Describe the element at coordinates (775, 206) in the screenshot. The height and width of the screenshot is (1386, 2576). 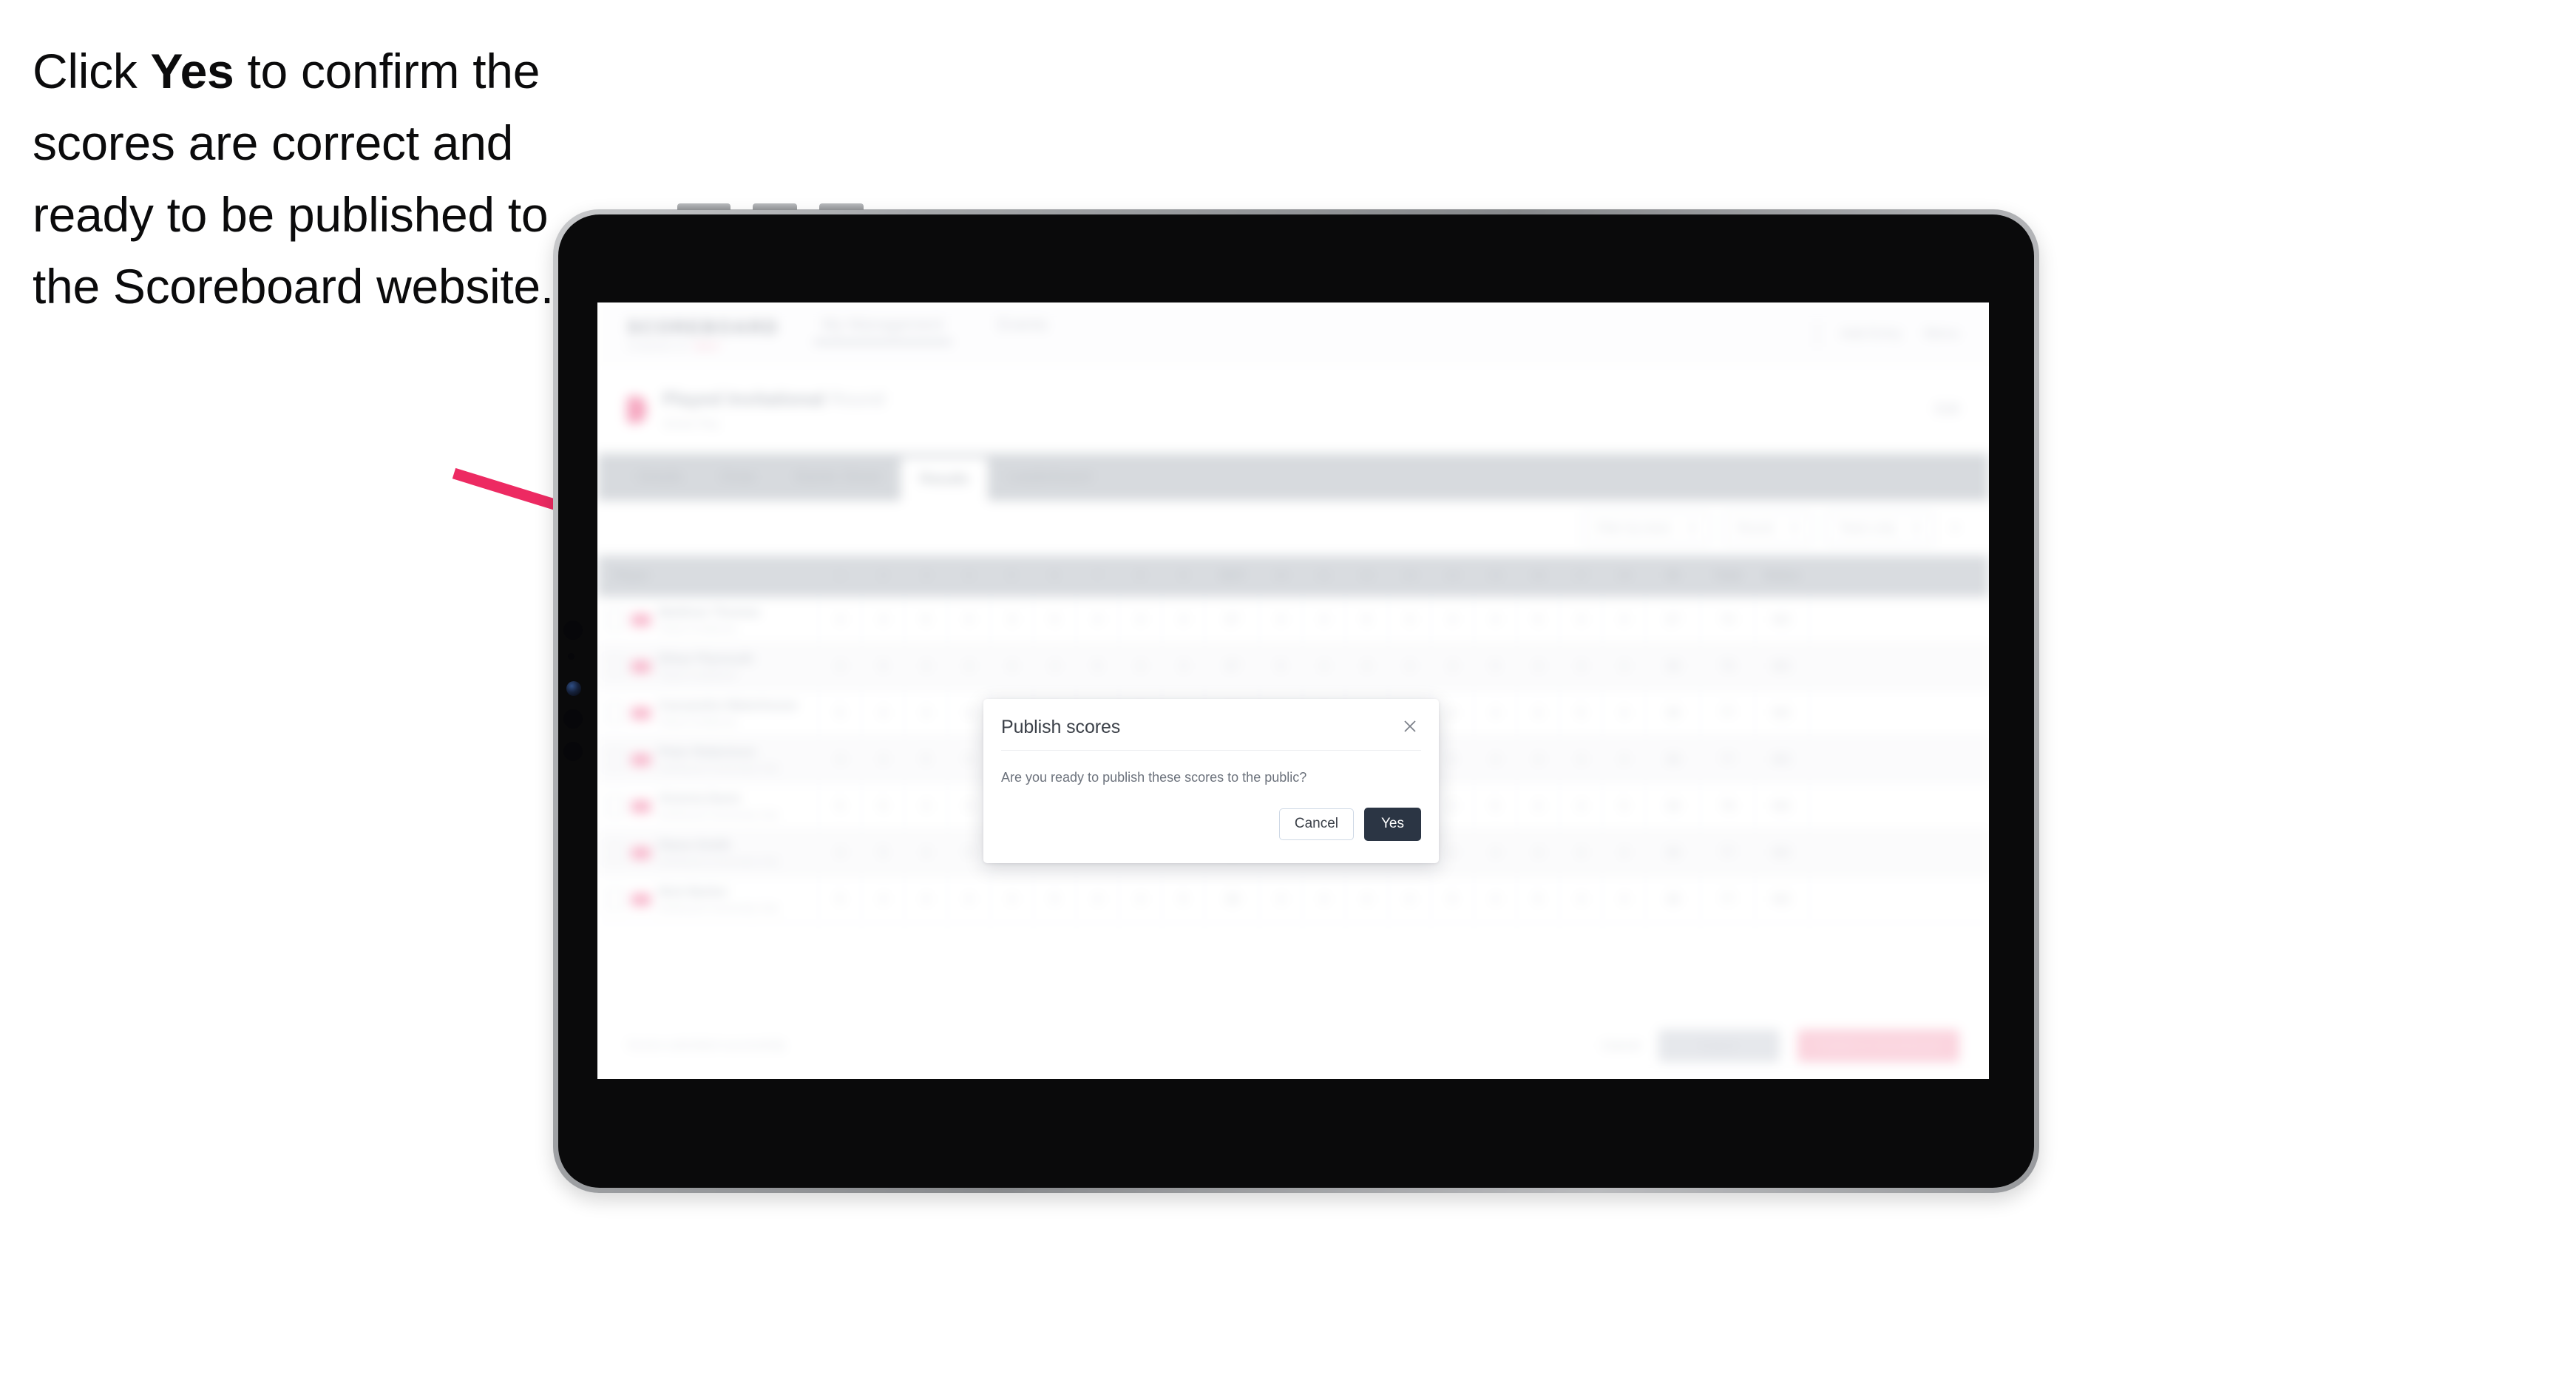
I see `device-volume-up-button` at that location.